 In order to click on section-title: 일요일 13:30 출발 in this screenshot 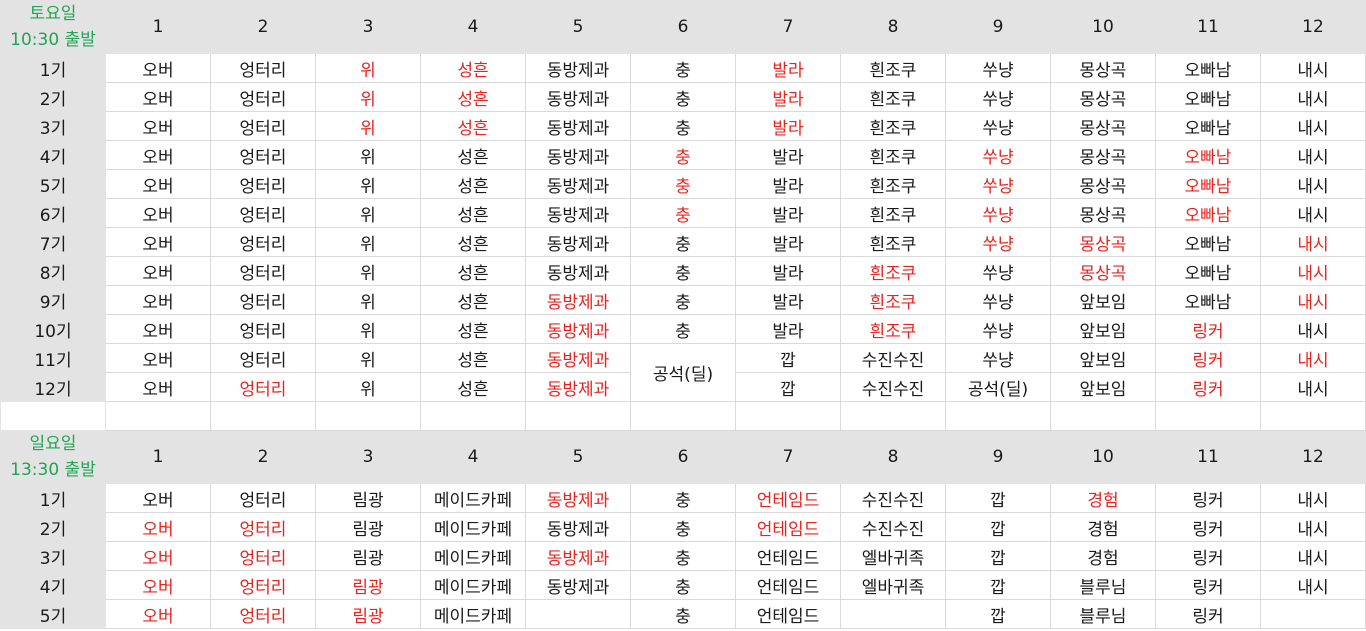, I will do `click(53, 457)`.